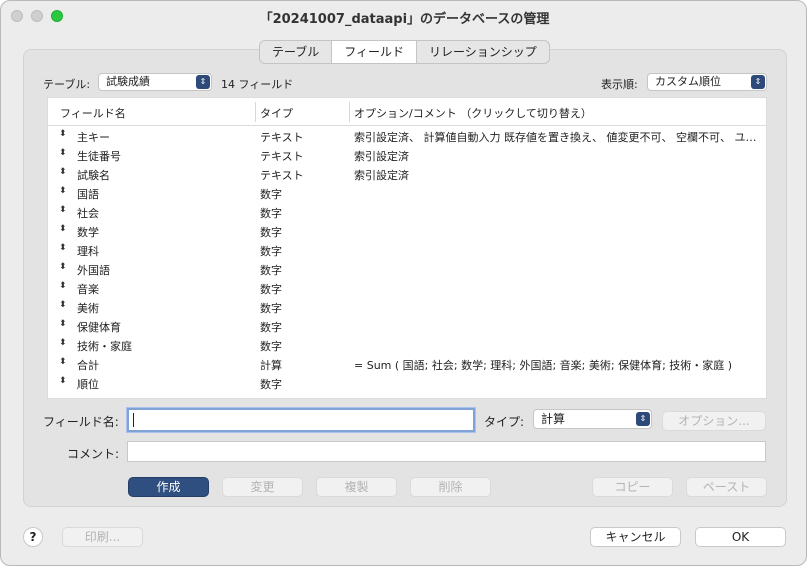 The width and height of the screenshot is (807, 566). I want to click on field-name-cell: 保健体育, so click(99, 327).